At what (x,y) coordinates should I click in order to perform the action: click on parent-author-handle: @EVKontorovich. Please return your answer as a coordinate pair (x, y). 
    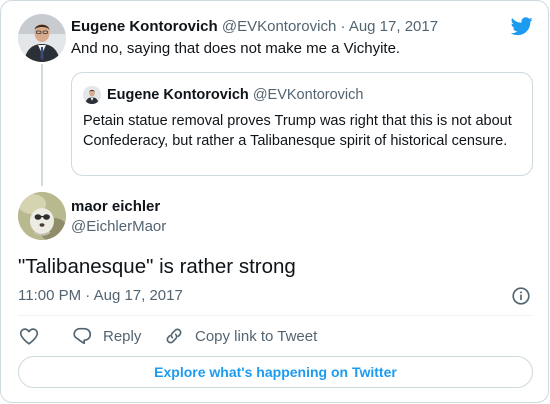
    Looking at the image, I should click on (279, 26).